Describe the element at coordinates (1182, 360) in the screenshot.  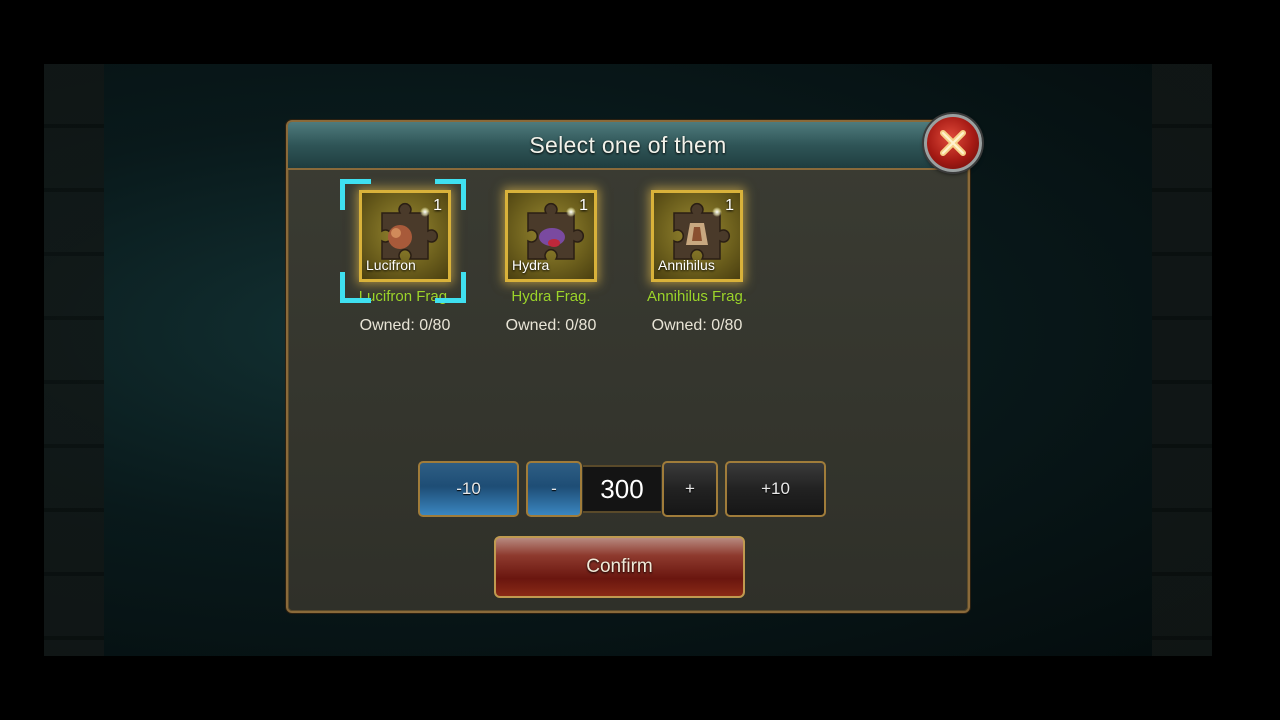
I see `stone-wall-right` at that location.